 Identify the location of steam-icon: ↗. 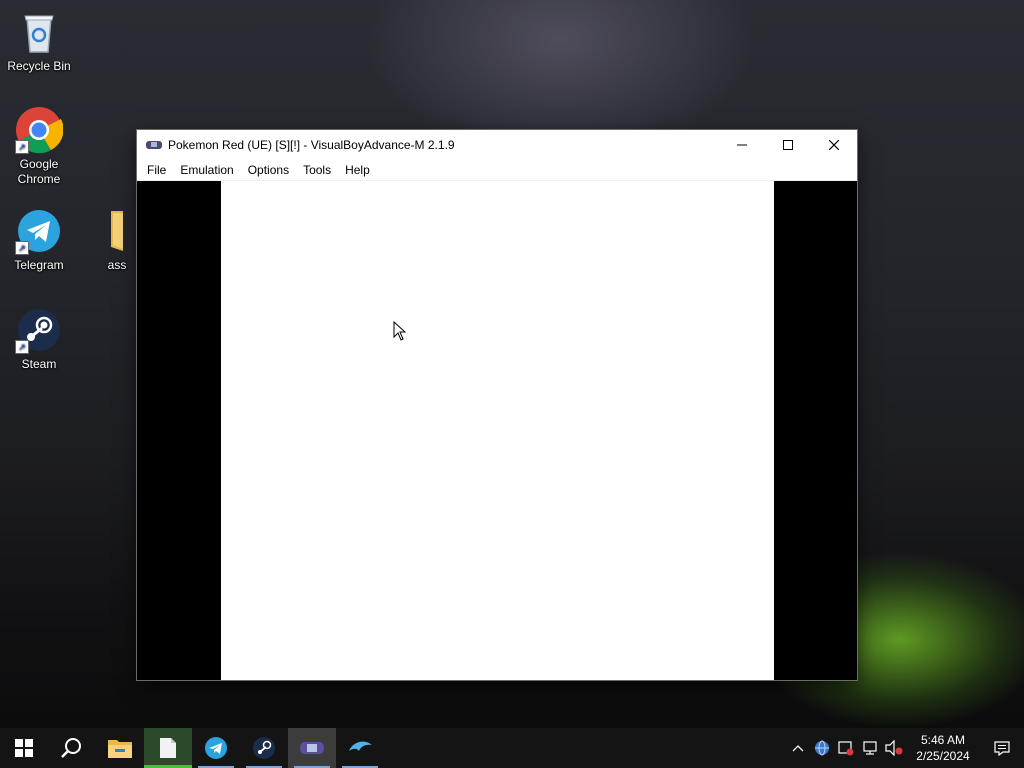
(39, 330).